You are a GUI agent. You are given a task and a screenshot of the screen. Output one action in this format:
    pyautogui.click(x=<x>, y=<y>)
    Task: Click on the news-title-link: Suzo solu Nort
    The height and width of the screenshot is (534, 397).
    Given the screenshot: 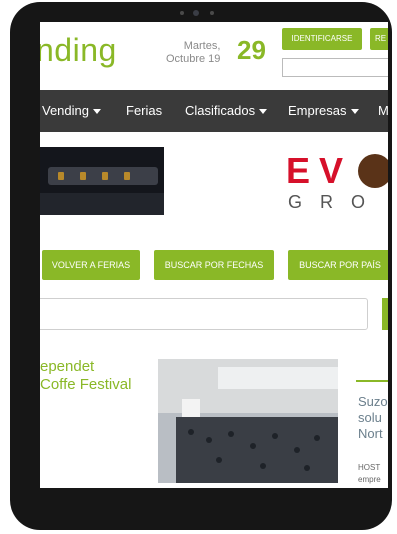 What is the action you would take?
    pyautogui.click(x=373, y=418)
    